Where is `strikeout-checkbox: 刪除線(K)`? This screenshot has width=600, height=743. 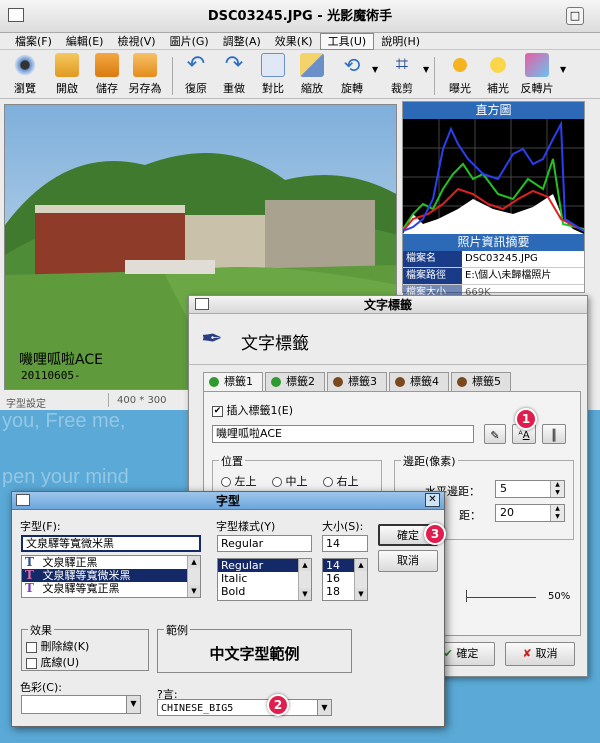
strikeout-checkbox: 刪除線(K) is located at coordinates (57, 646).